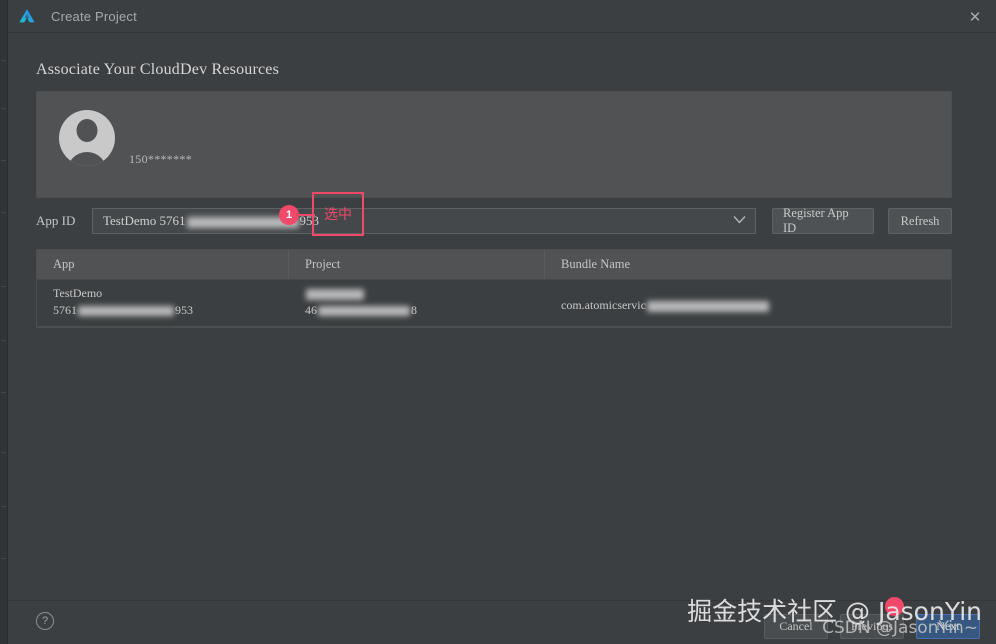  Describe the element at coordinates (502, 622) in the screenshot. I see `dialog-footer: ? Cancel Previous Next` at that location.